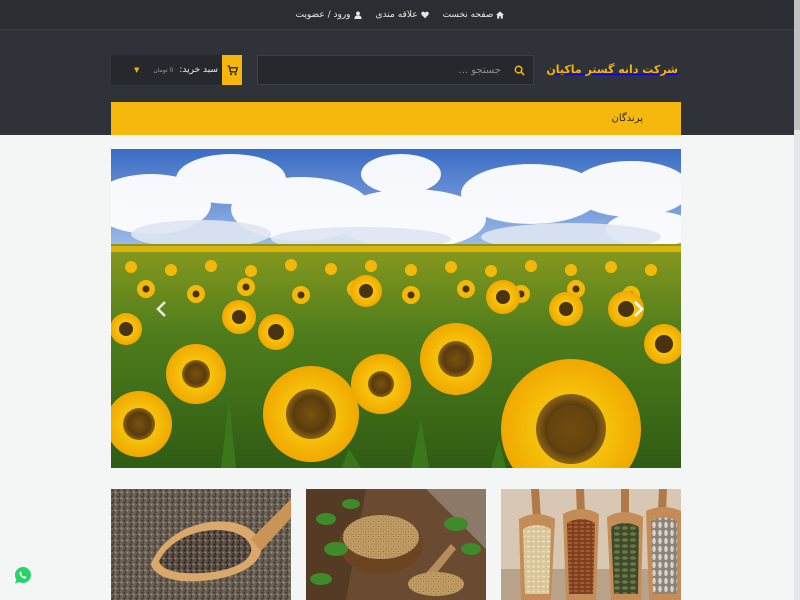 The image size is (800, 600). Describe the element at coordinates (396, 118) in the screenshot. I see `category-menu: پرندگان` at that location.